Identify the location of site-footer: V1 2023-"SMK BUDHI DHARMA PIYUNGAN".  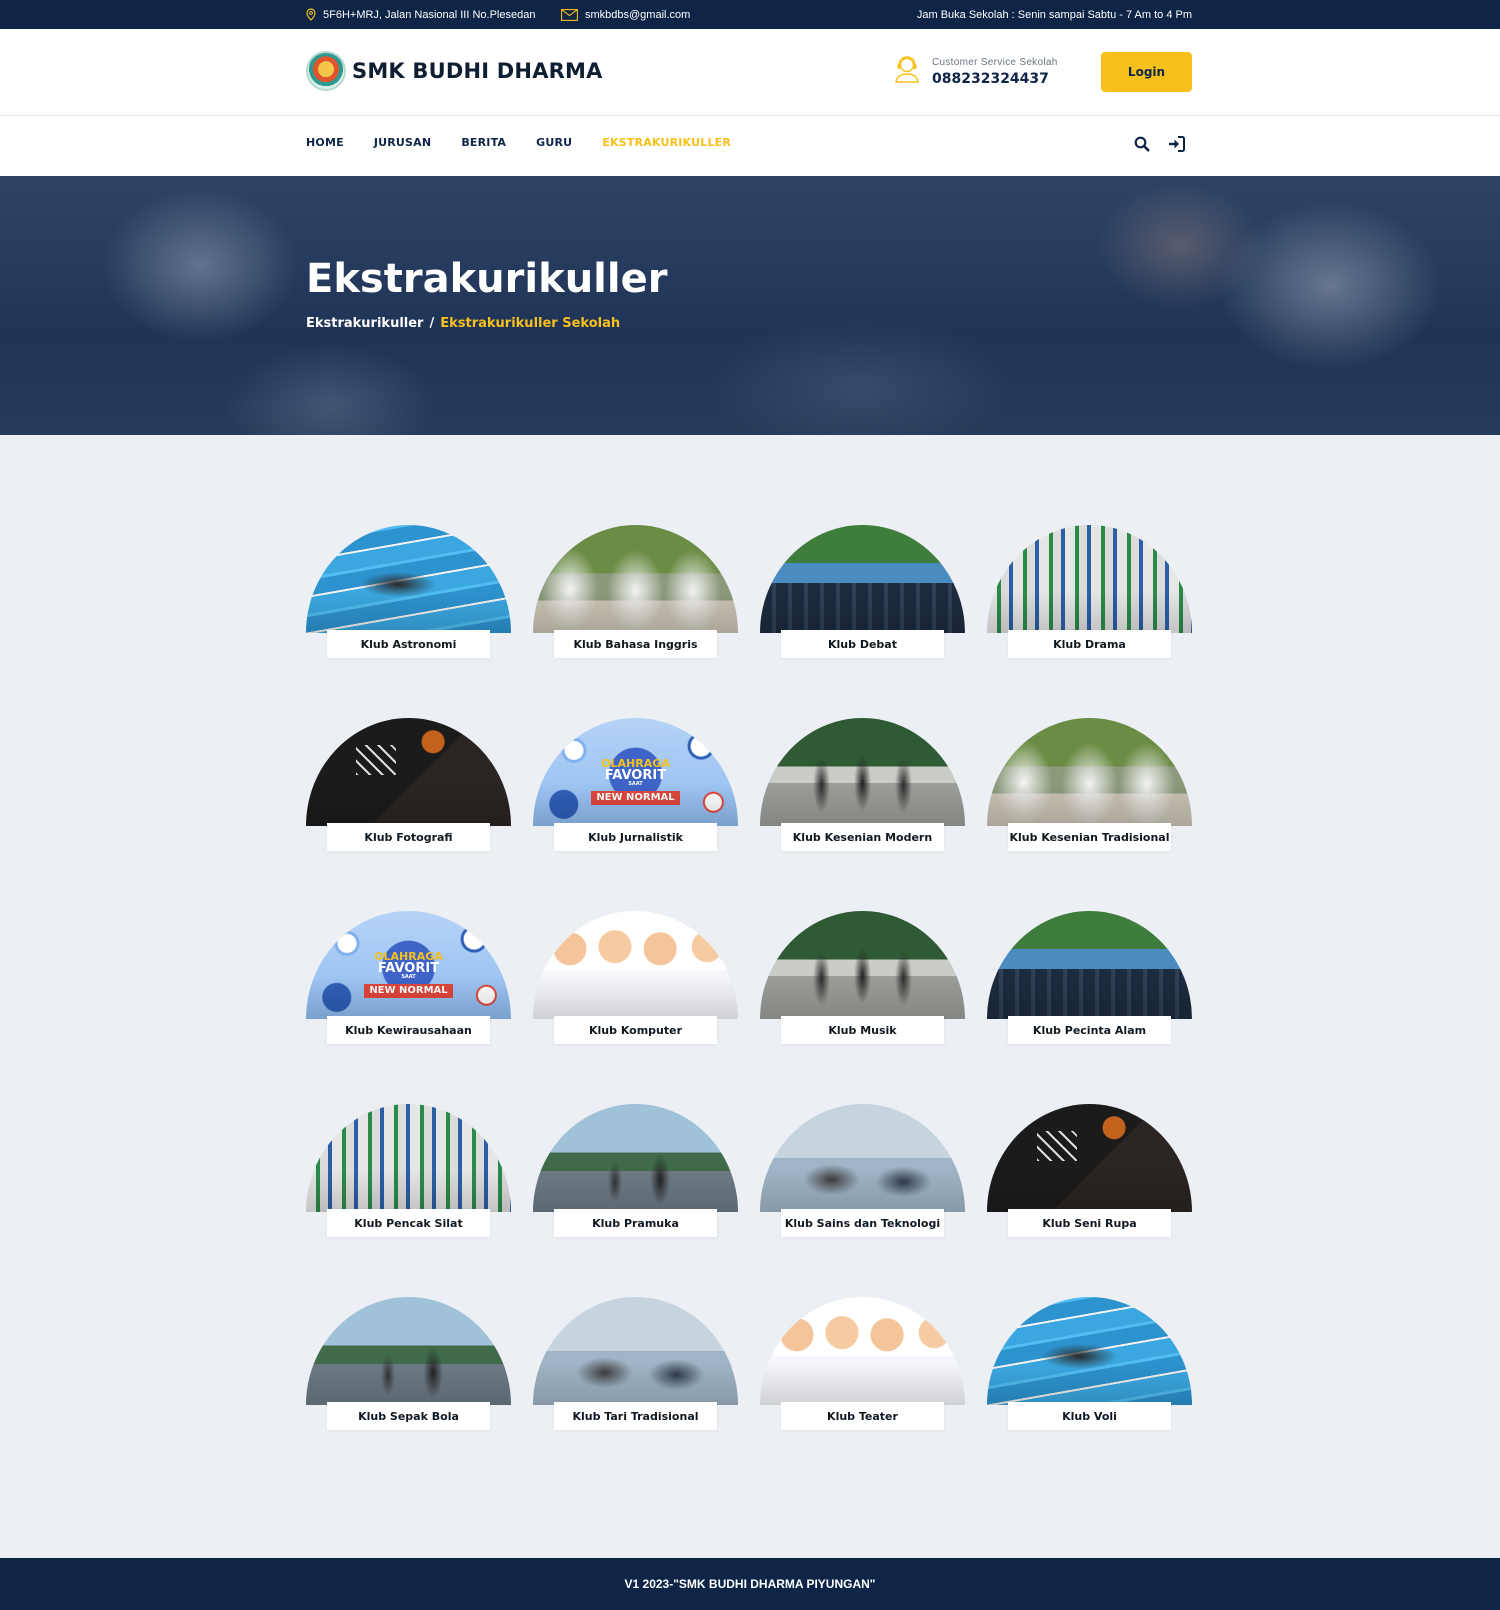
(750, 1584).